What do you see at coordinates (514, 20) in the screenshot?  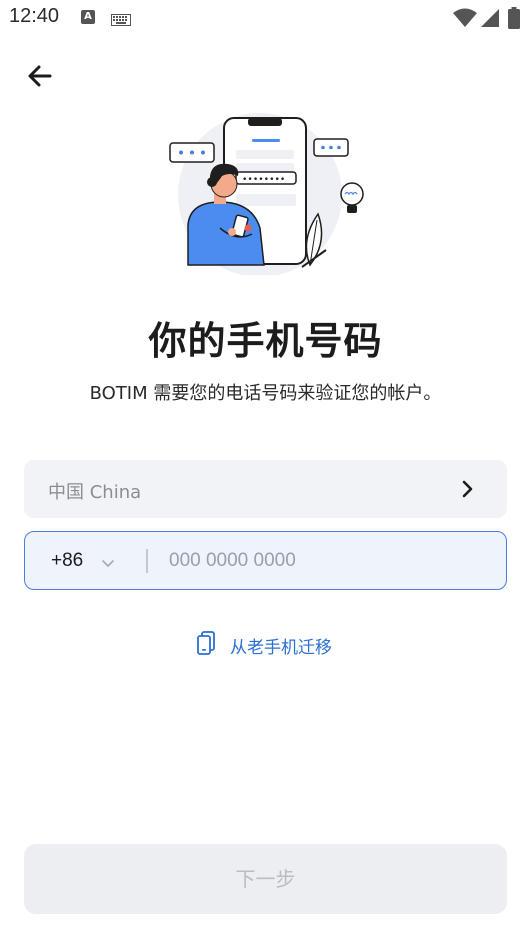 I see `battery-icon` at bounding box center [514, 20].